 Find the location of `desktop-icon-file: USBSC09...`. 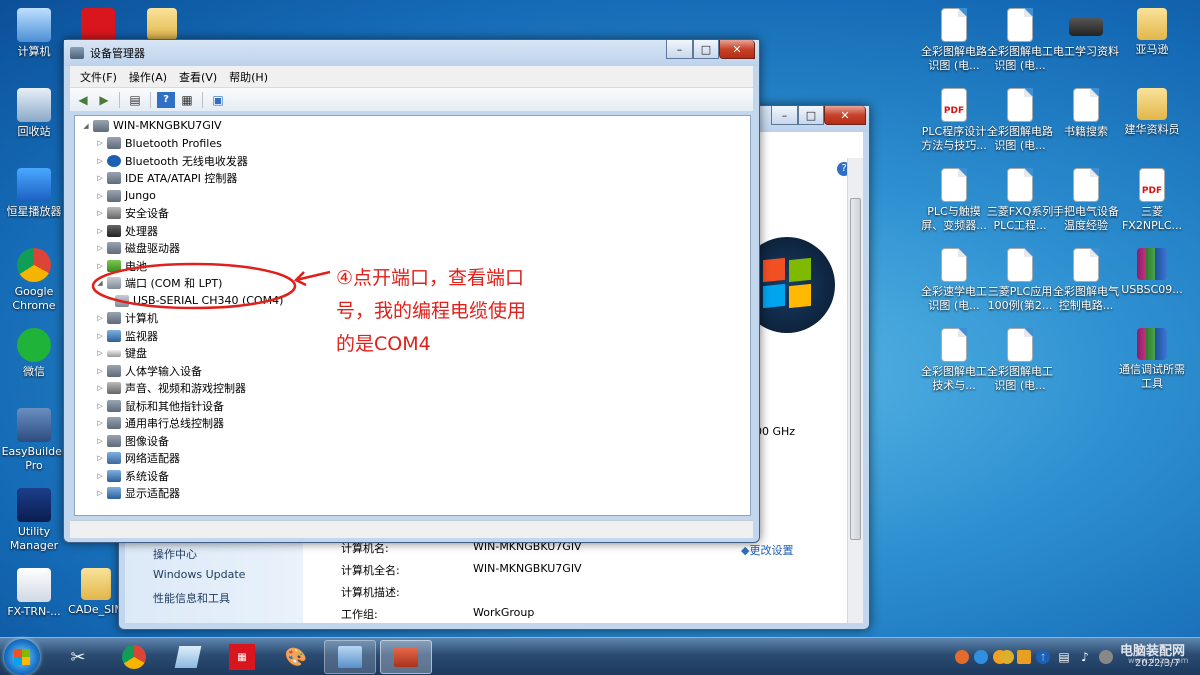

desktop-icon-file: USBSC09... is located at coordinates (1152, 272).